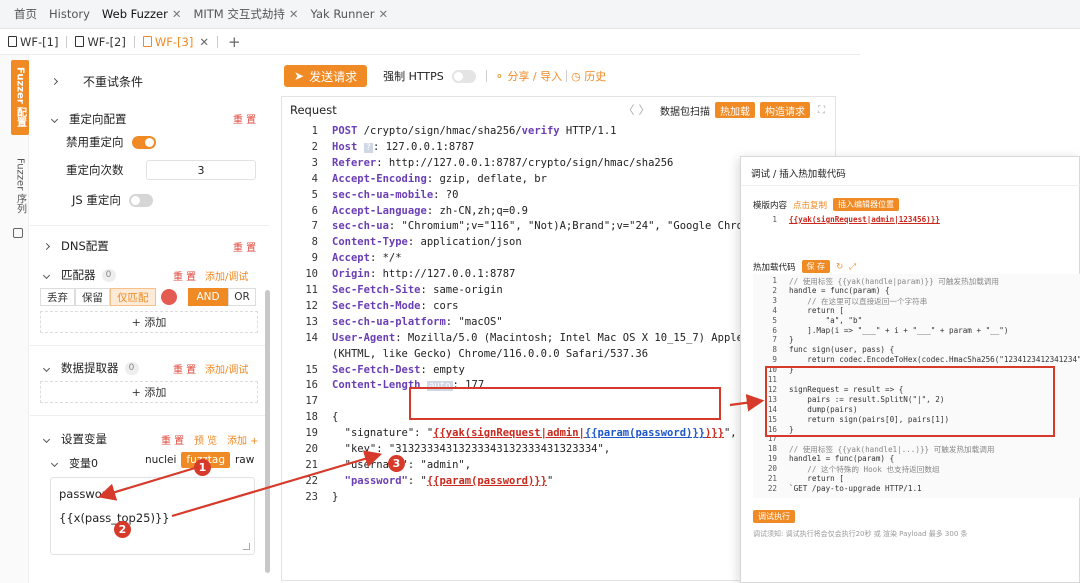 The image size is (1080, 583). What do you see at coordinates (431, 456) in the screenshot?
I see `annotation-arrows` at bounding box center [431, 456].